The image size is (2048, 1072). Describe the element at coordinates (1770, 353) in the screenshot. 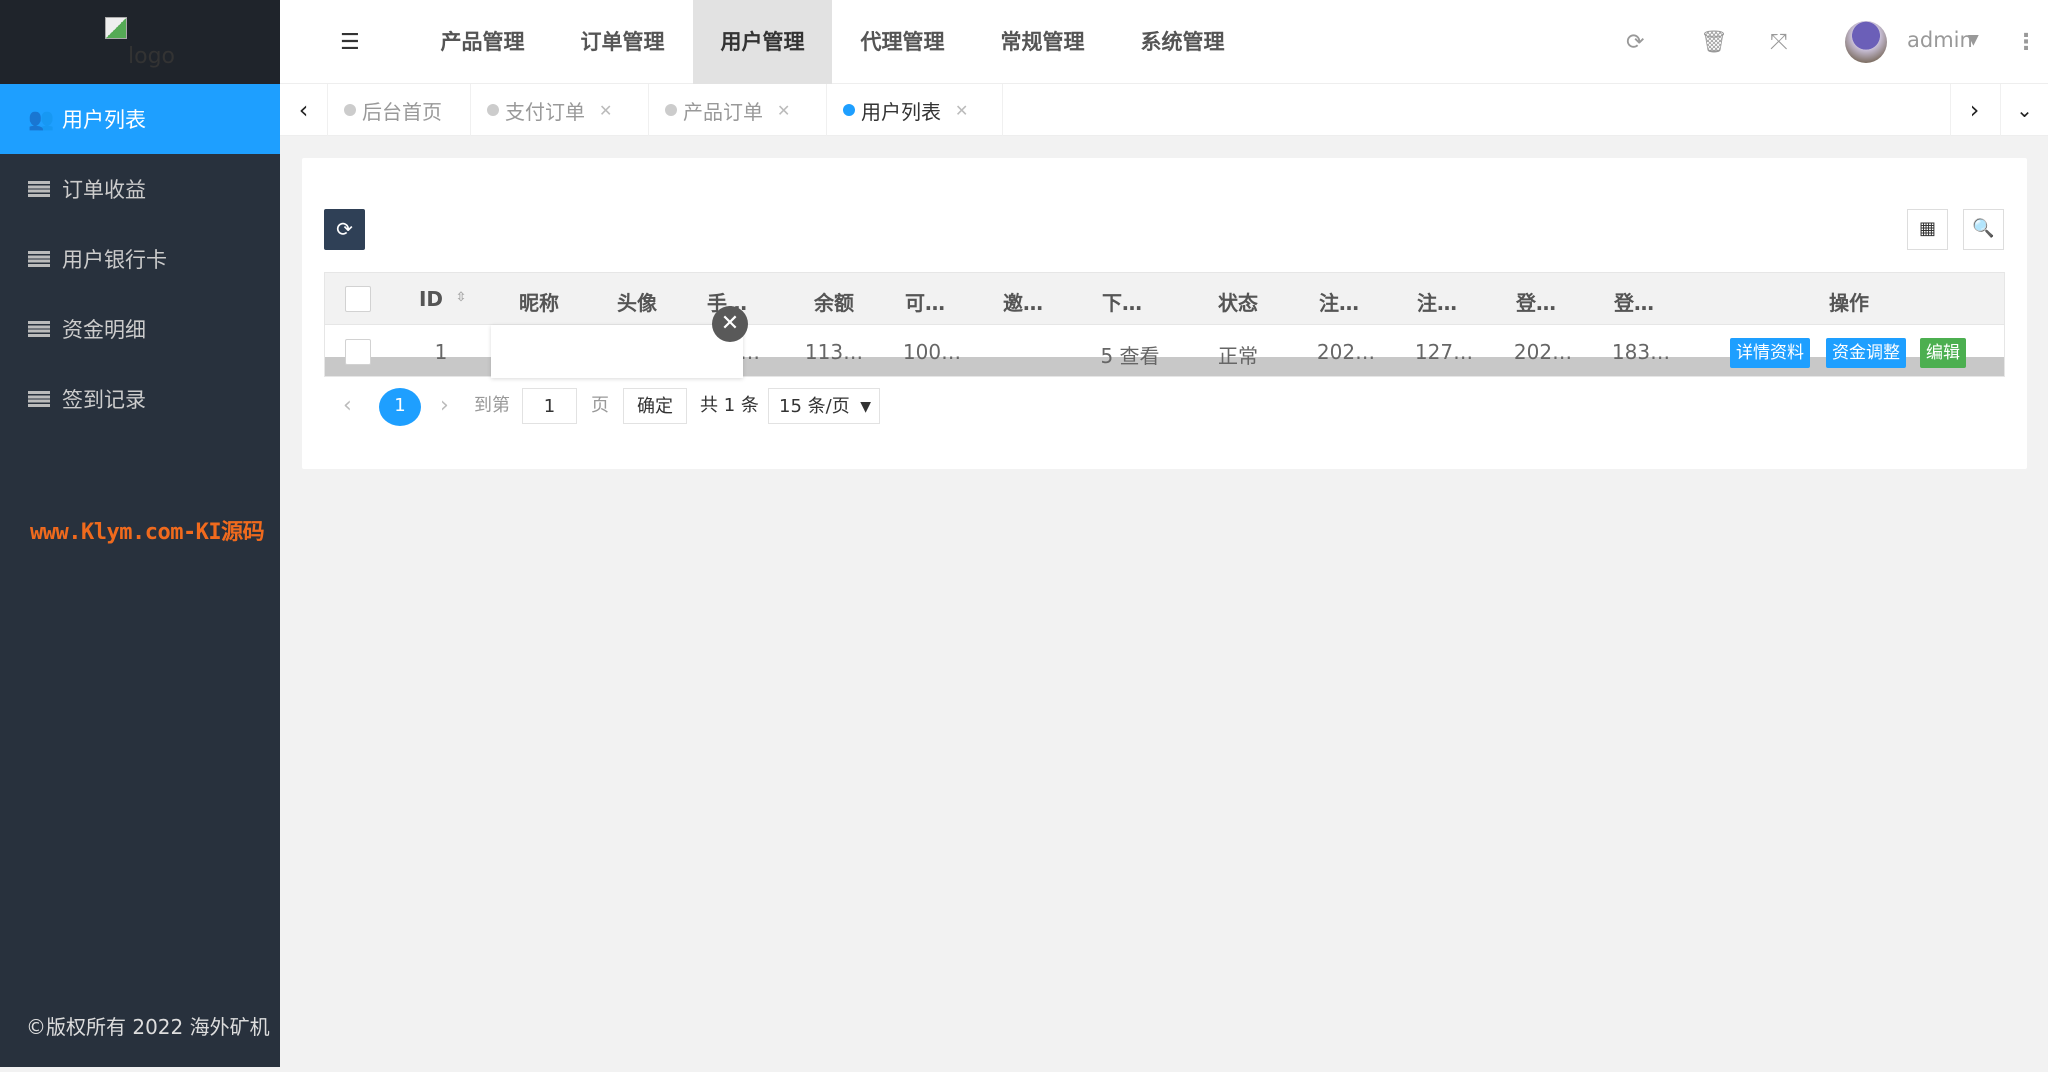

I see `details-button: 详情资料` at that location.